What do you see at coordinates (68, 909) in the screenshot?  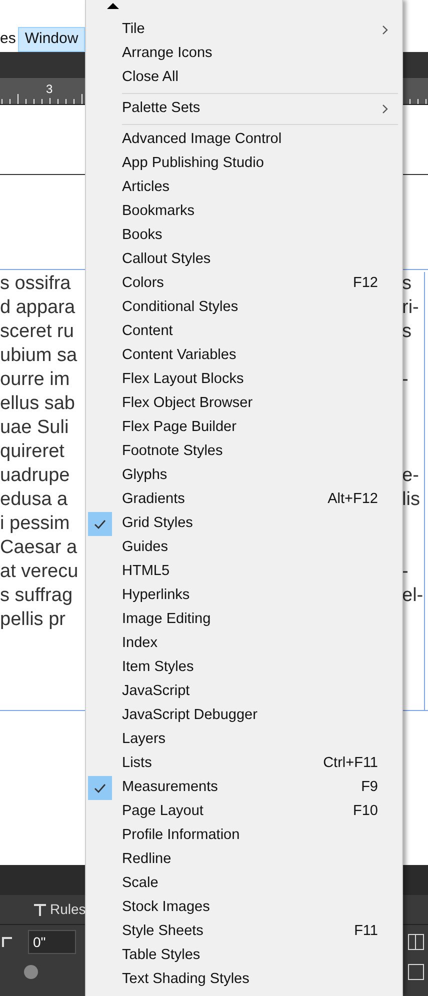 I see `panel-tab: Rules` at bounding box center [68, 909].